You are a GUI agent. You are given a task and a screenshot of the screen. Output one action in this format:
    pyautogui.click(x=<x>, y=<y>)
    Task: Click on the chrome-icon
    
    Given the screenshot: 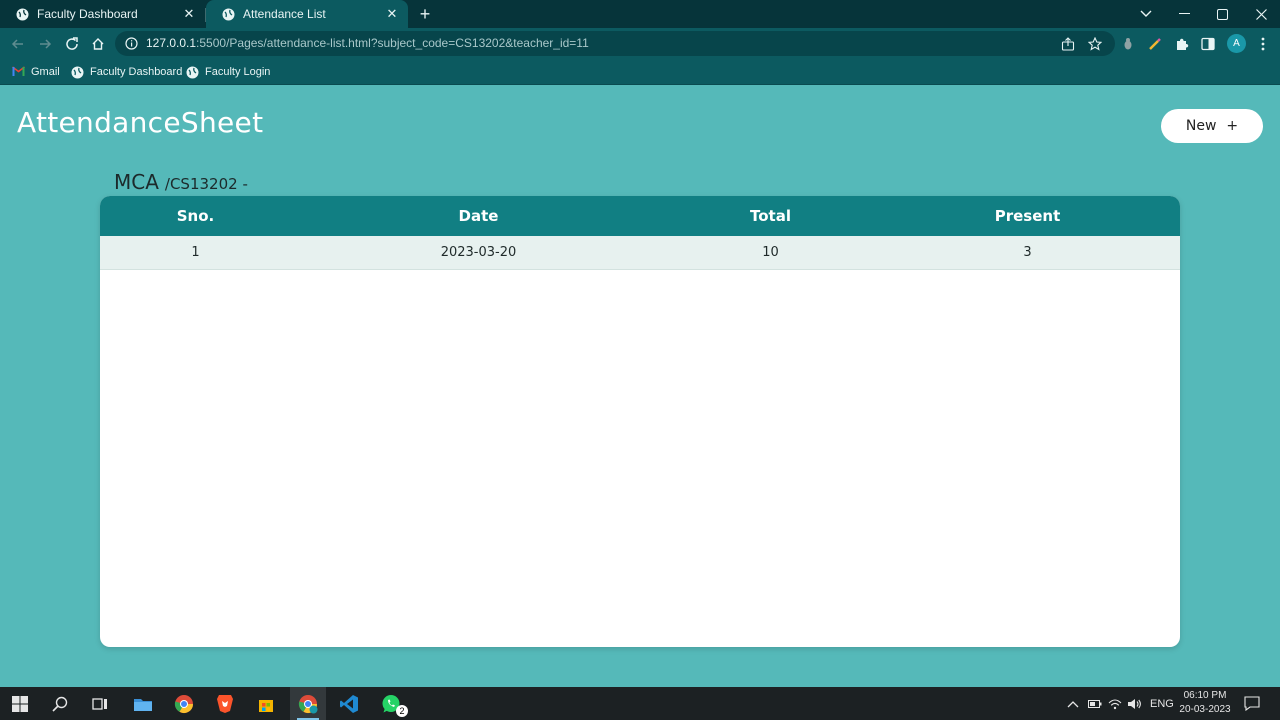 What is the action you would take?
    pyautogui.click(x=184, y=704)
    